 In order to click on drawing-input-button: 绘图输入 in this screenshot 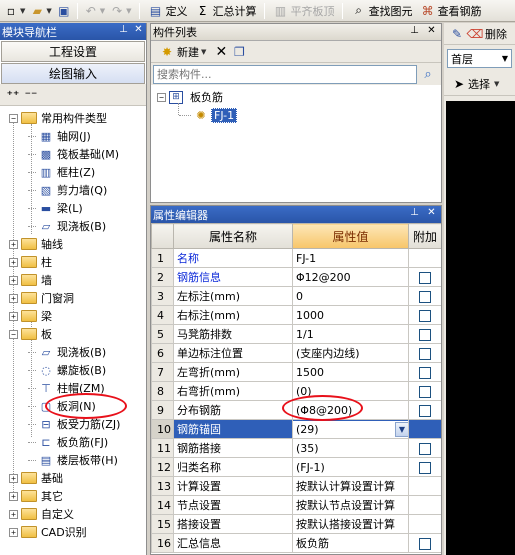, I will do `click(73, 73)`.